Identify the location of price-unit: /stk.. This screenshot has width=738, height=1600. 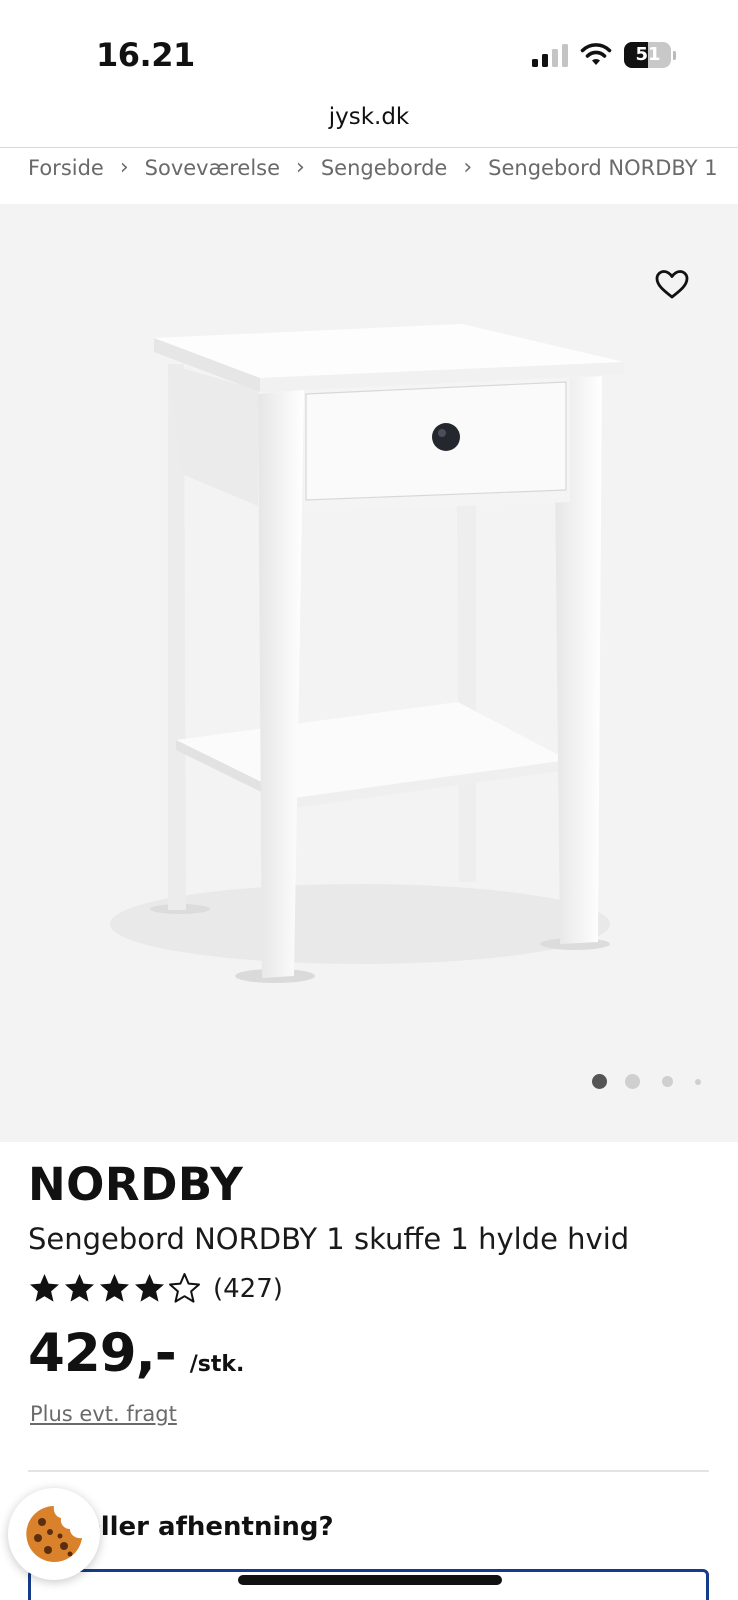
(217, 1364).